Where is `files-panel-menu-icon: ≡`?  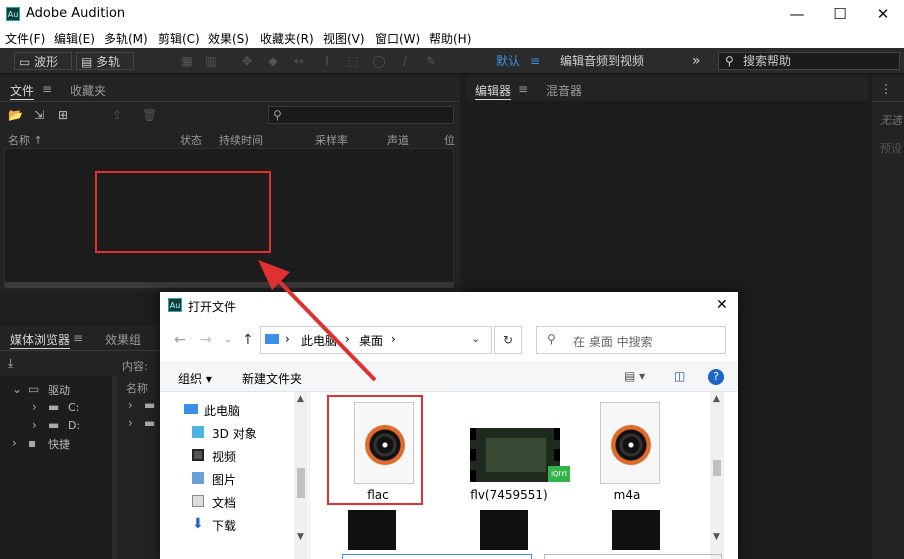
files-panel-menu-icon: ≡ is located at coordinates (47, 89).